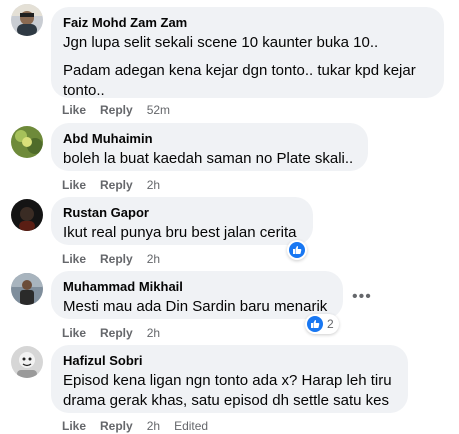 The height and width of the screenshot is (434, 459). Describe the element at coordinates (229, 360) in the screenshot. I see `comment-author: Hafizul Sobri` at that location.